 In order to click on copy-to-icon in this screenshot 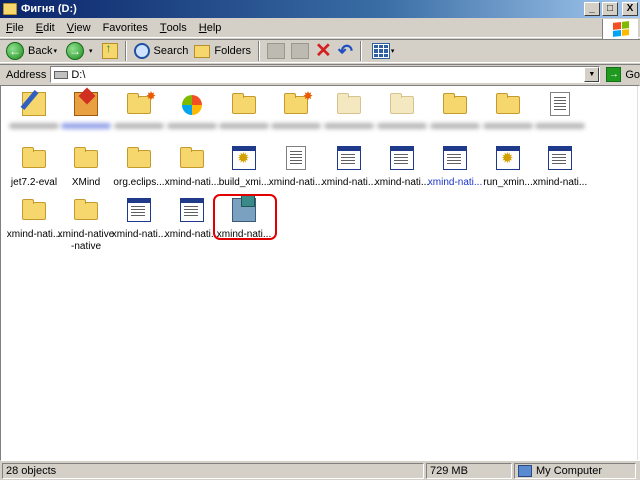, I will do `click(300, 51)`.